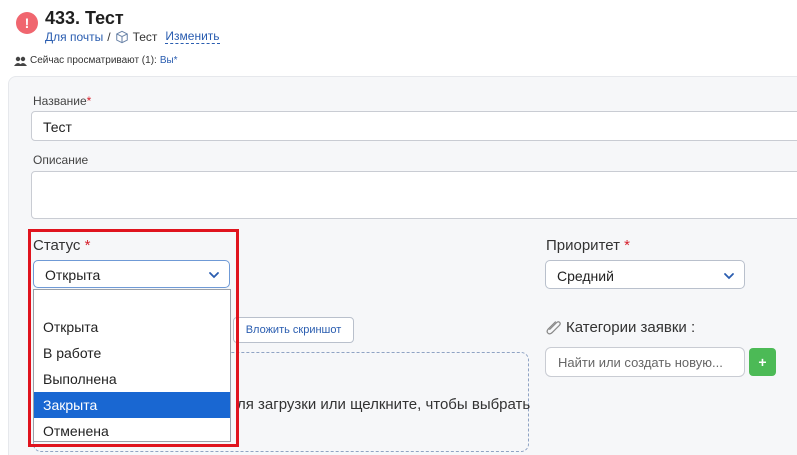 Image resolution: width=797 pixels, height=455 pixels. What do you see at coordinates (84, 18) in the screenshot?
I see `ticket-title: 433. Тест` at bounding box center [84, 18].